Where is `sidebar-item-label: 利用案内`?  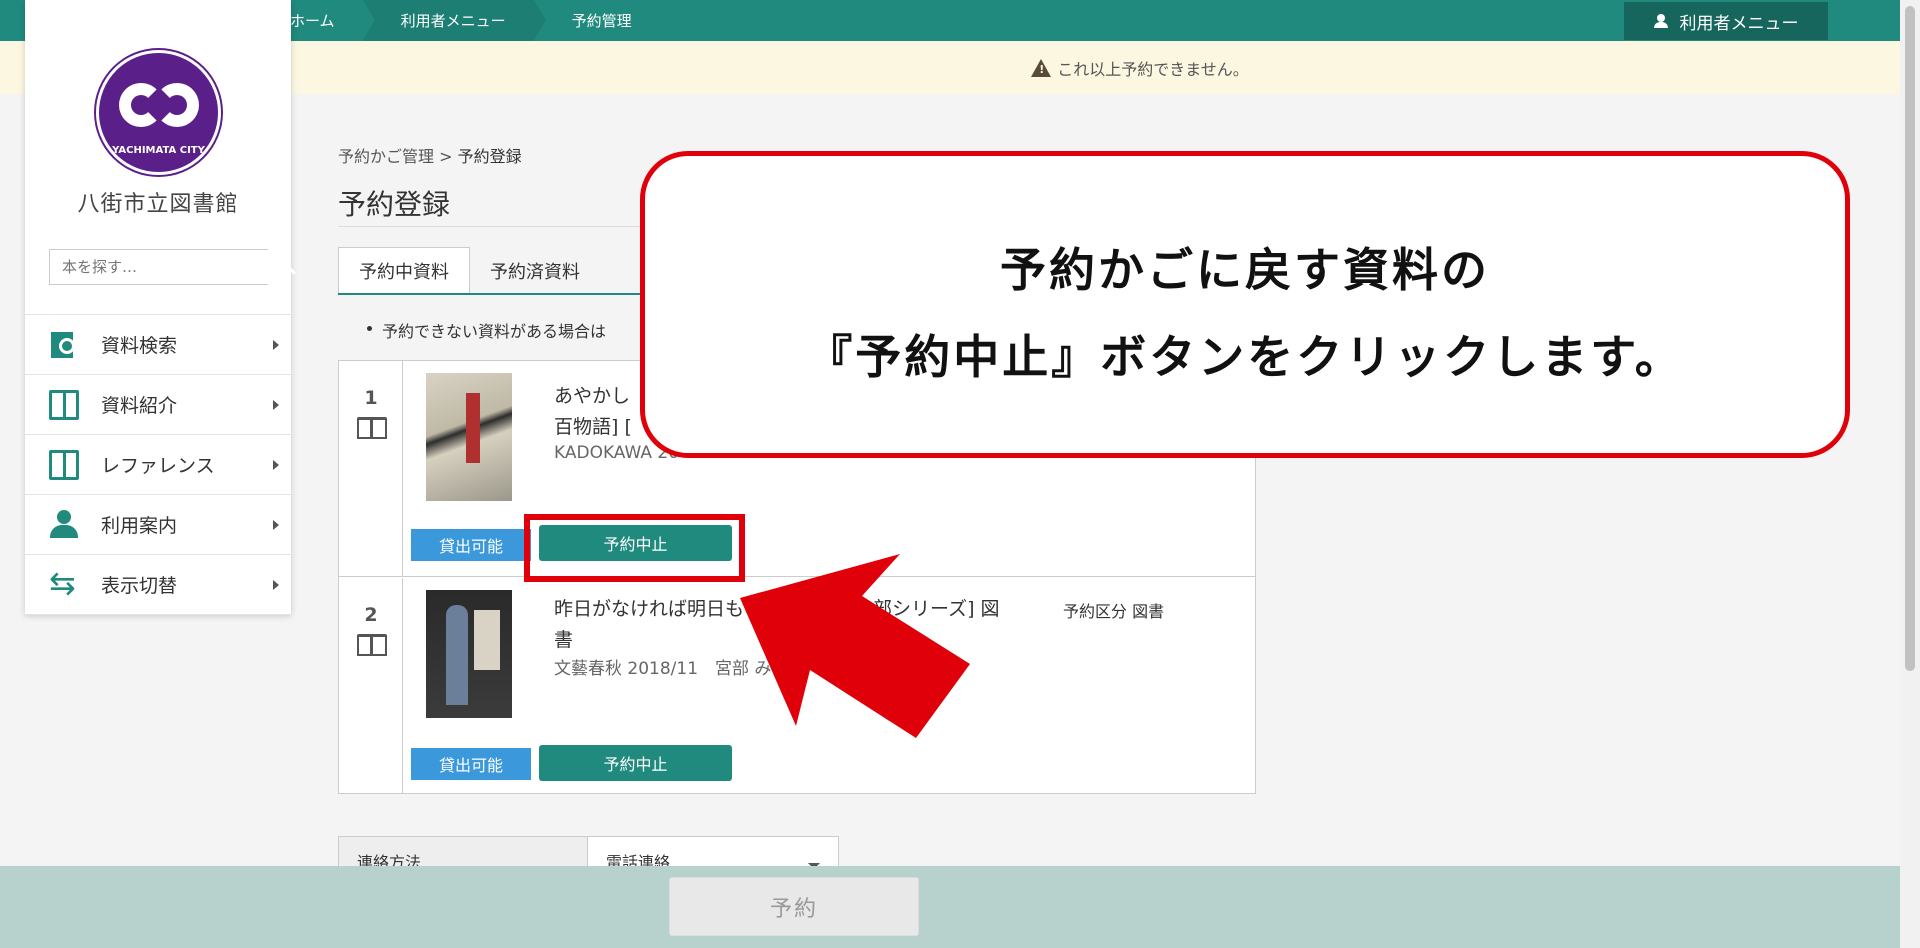 sidebar-item-label: 利用案内 is located at coordinates (139, 526).